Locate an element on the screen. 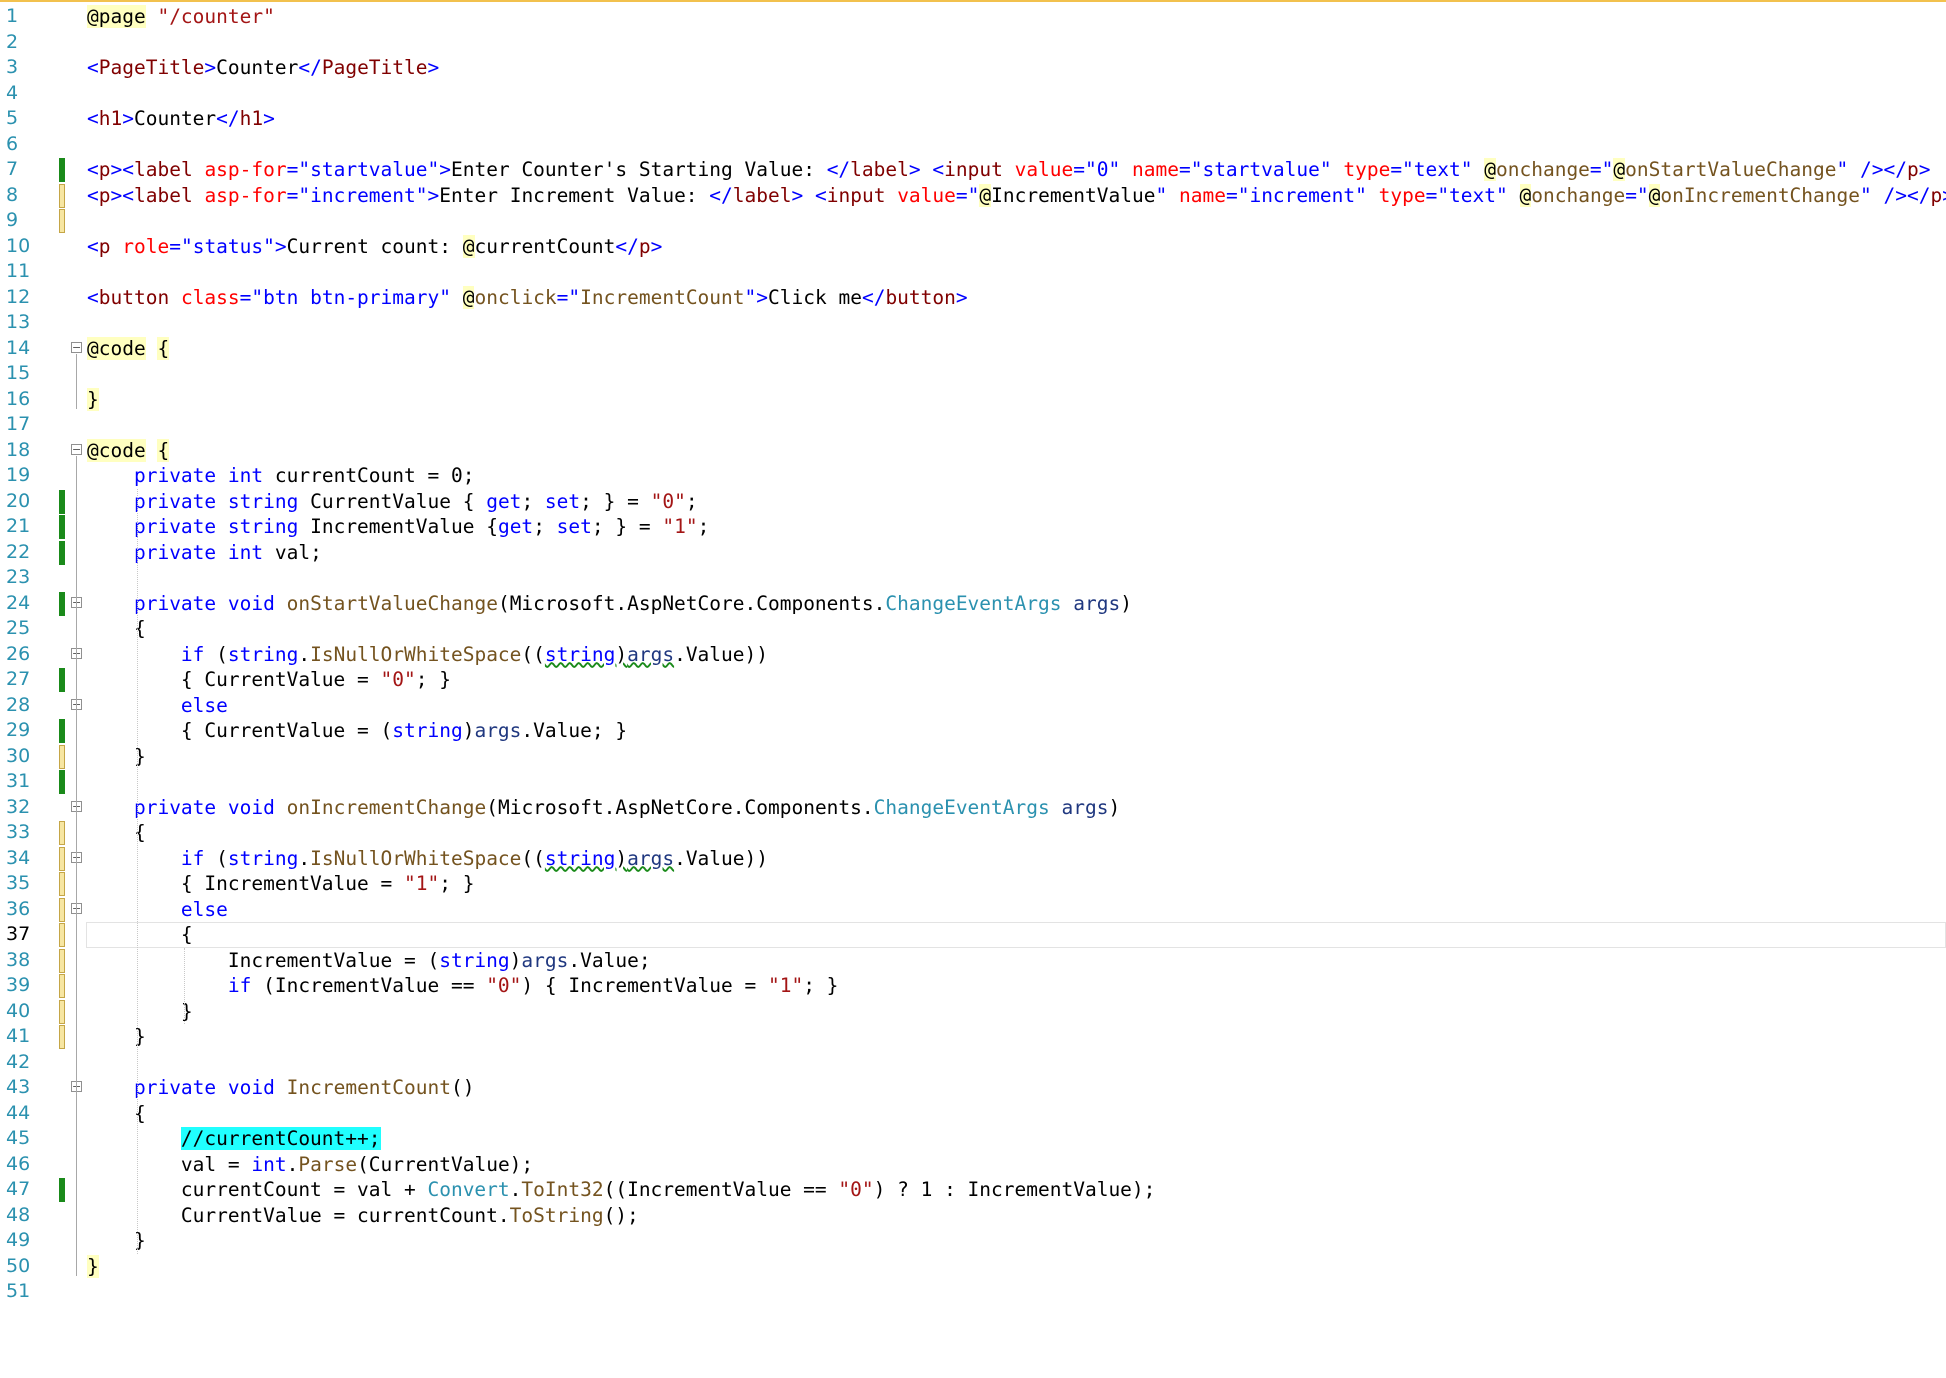  code-line: 28− else is located at coordinates (973, 706).